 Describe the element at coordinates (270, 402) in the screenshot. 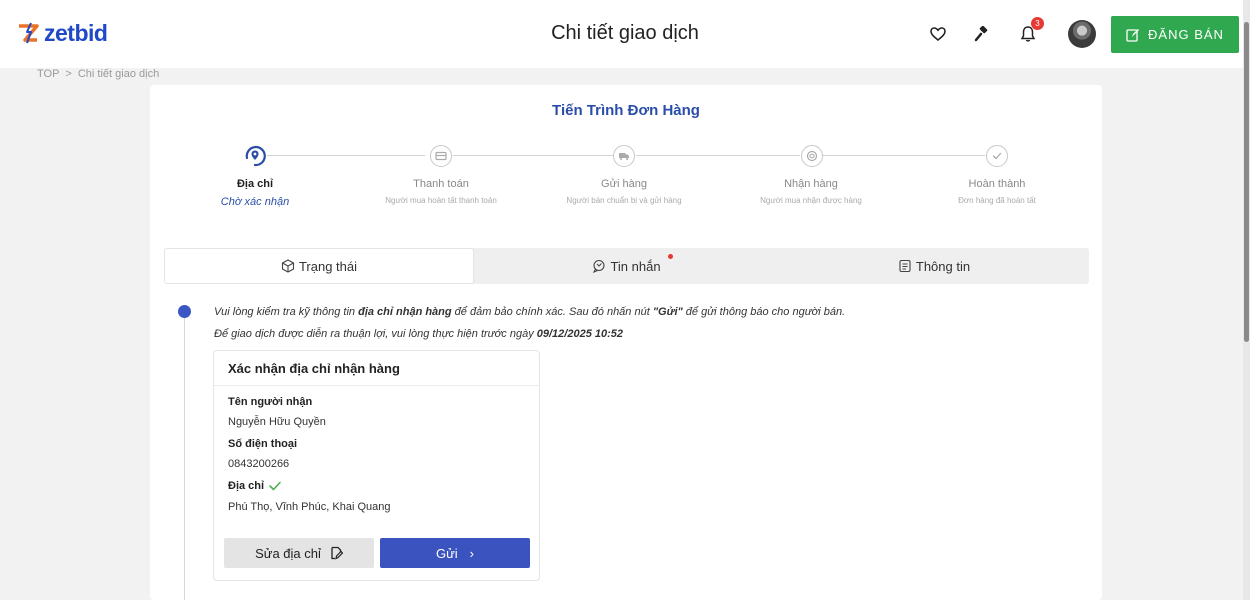

I see `recipient-label: Tên người nhận` at that location.